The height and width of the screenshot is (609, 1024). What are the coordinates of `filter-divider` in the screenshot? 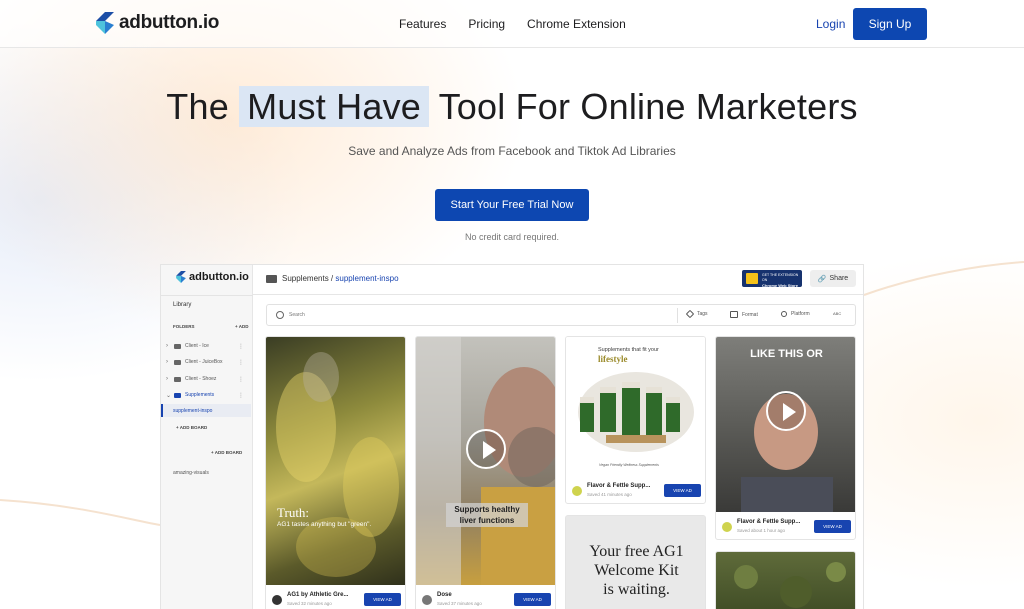 It's located at (677, 315).